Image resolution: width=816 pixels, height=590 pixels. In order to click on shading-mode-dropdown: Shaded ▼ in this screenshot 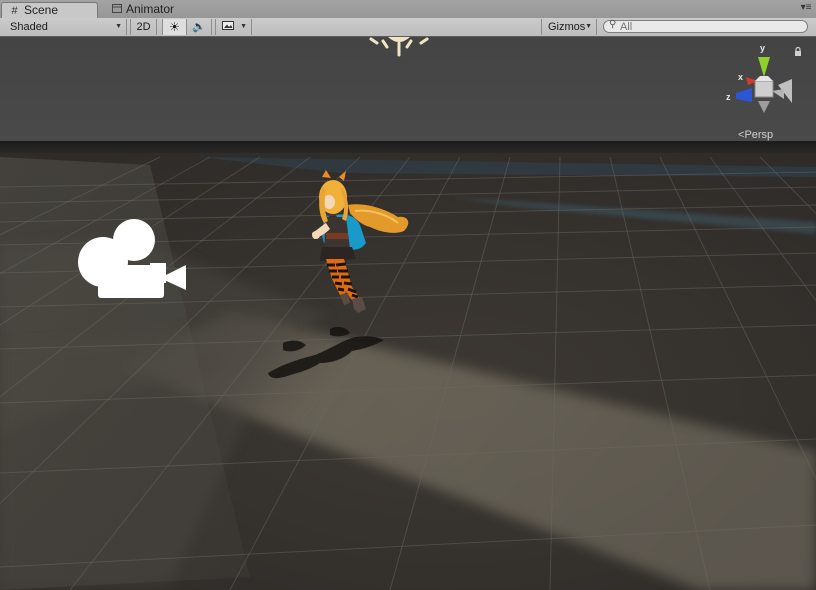, I will do `click(63, 27)`.